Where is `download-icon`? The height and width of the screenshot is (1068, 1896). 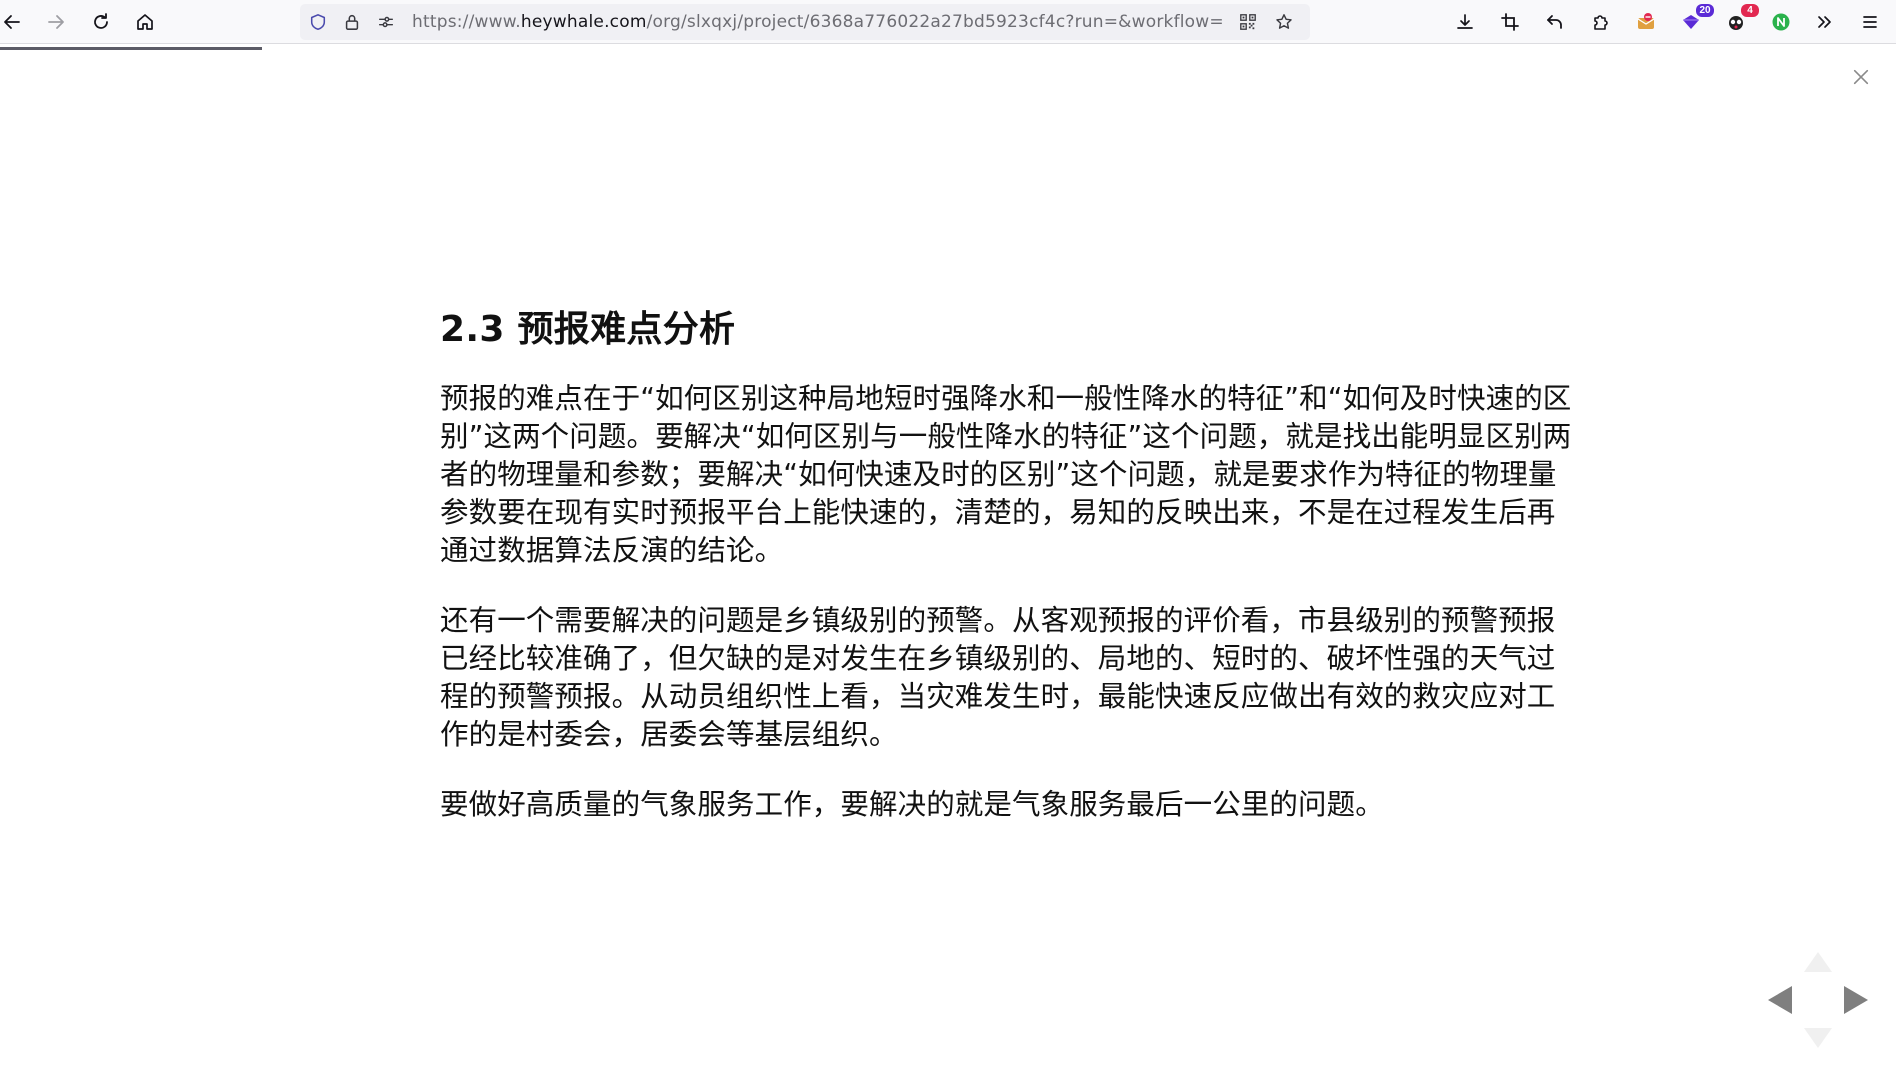 download-icon is located at coordinates (1465, 21).